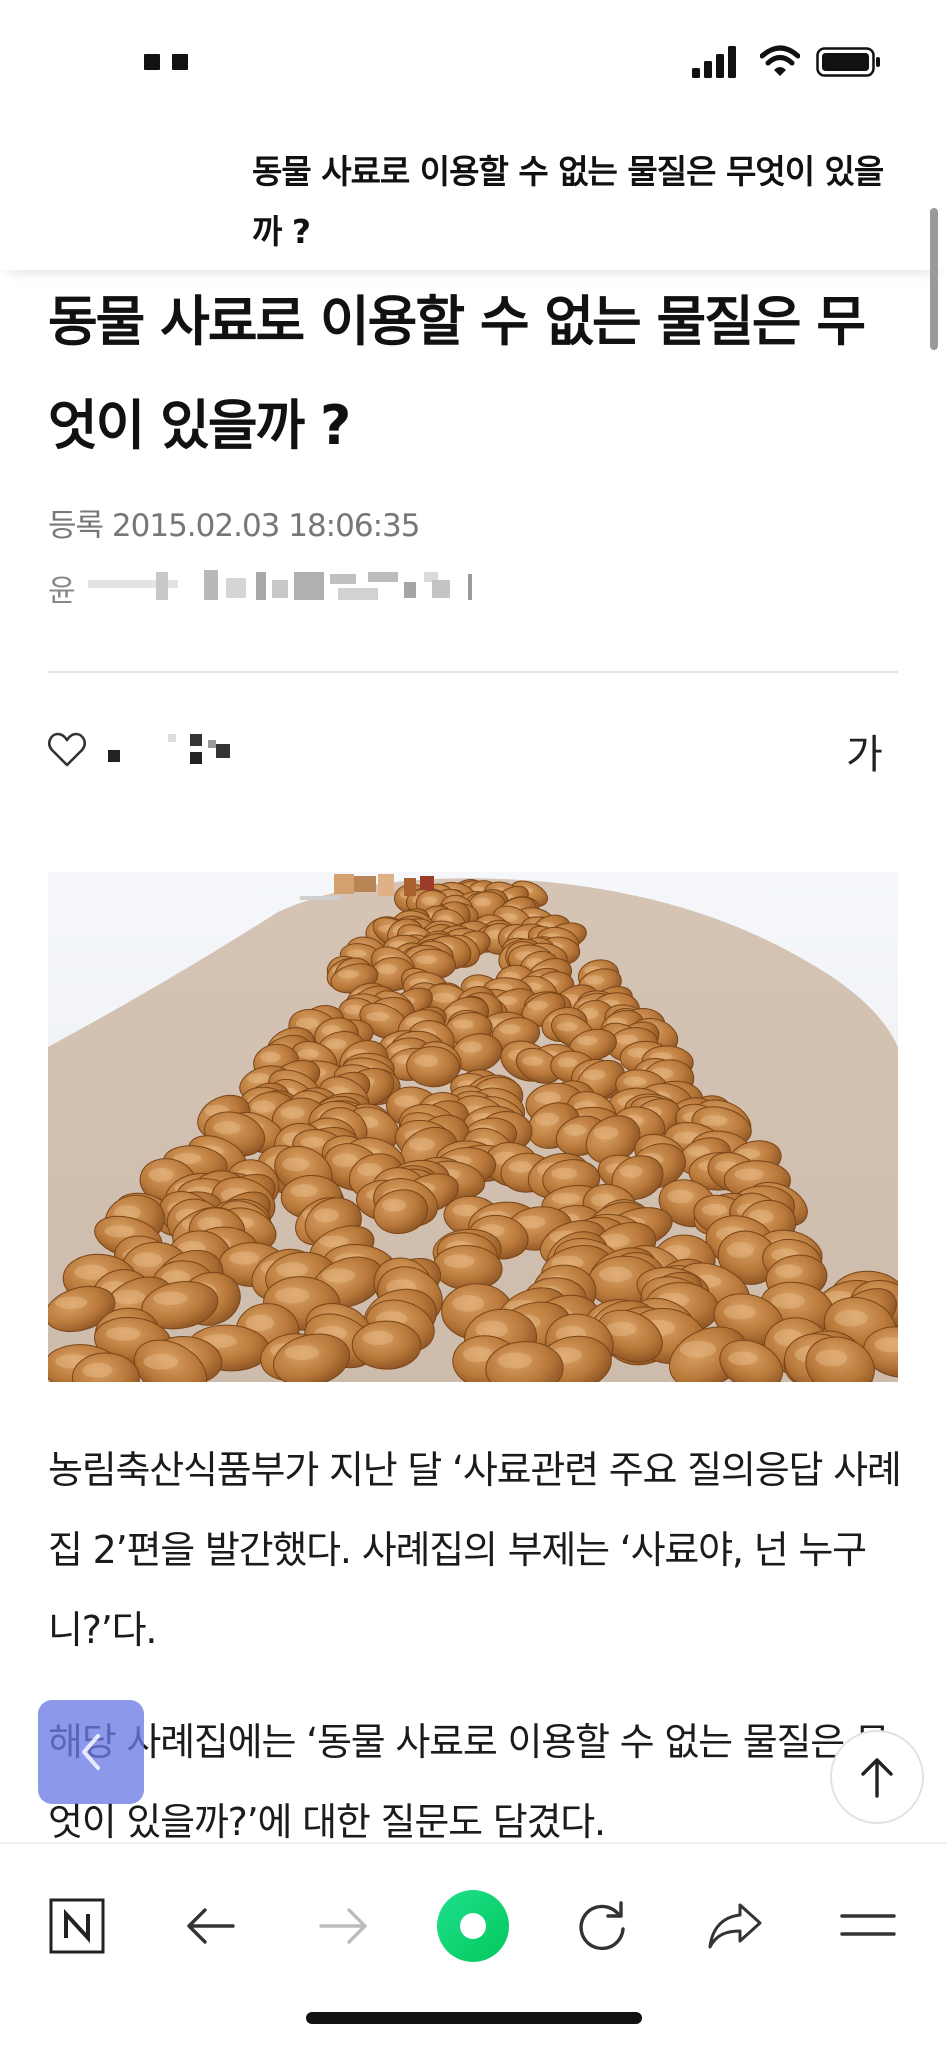 This screenshot has width=946, height=2050. Describe the element at coordinates (67, 750) in the screenshot. I see `heart-icon` at that location.